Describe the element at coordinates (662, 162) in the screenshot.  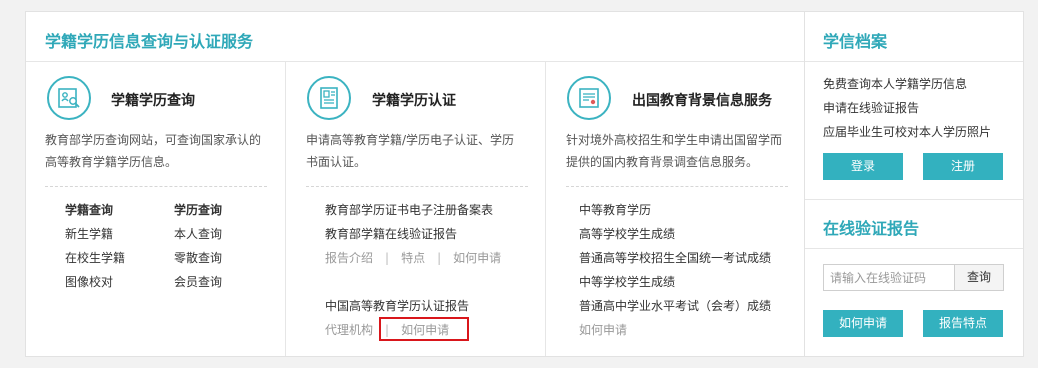
I see `overseas-service-desc-2: 提供的国内教育背景调查信息服务。` at that location.